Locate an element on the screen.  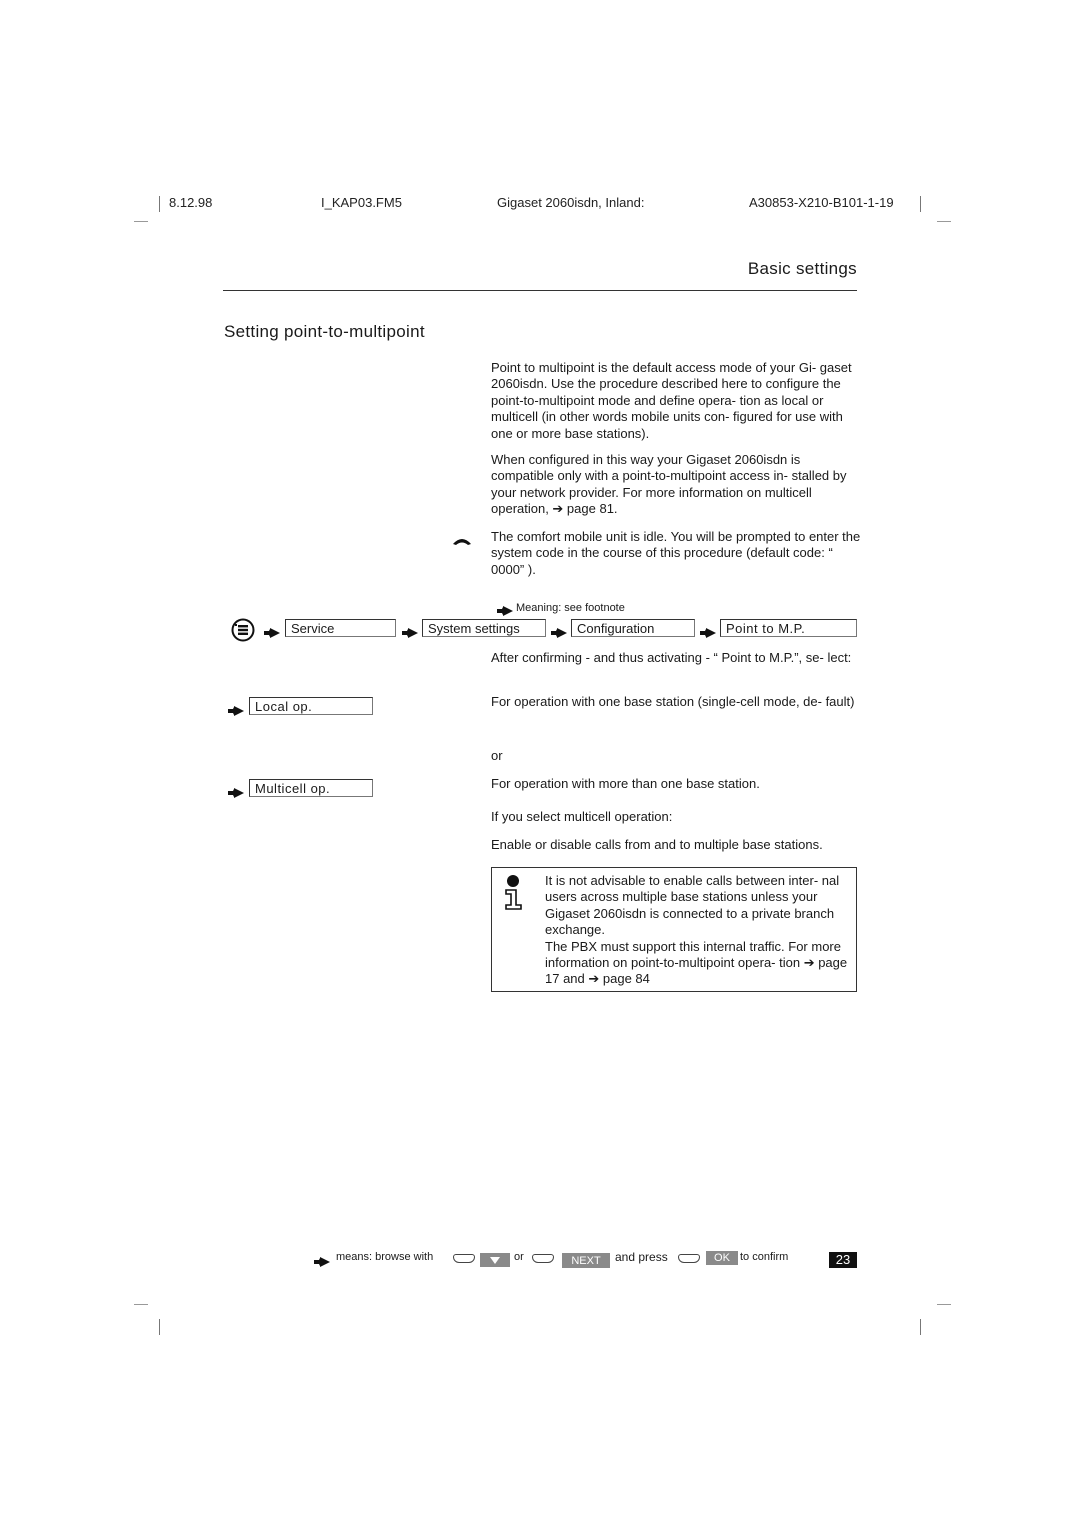
footnote-hint: Meaning: see footnote is located at coordinates (570, 608).